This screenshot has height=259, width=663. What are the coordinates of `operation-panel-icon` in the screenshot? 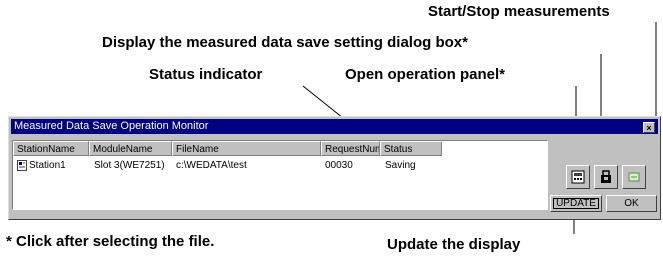 It's located at (578, 177).